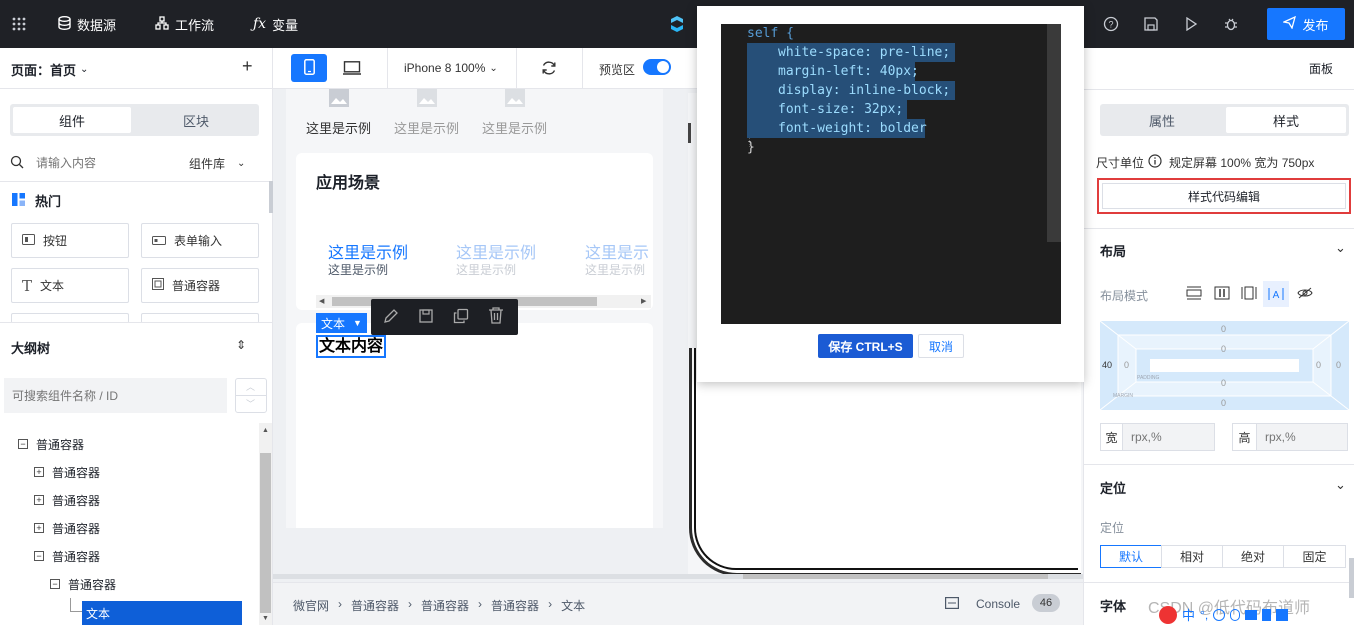 The width and height of the screenshot is (1354, 625). What do you see at coordinates (1219, 614) in the screenshot?
I see `power-icon` at bounding box center [1219, 614].